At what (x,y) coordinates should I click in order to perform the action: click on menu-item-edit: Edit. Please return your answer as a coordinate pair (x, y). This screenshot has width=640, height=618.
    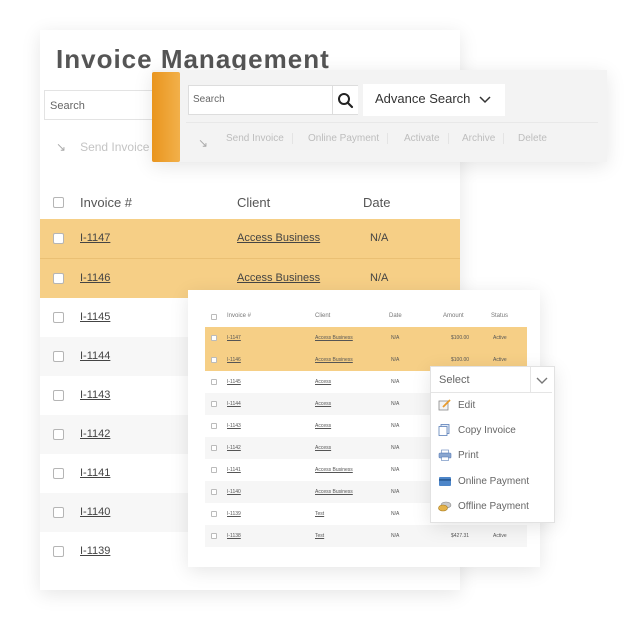
    Looking at the image, I should click on (456, 406).